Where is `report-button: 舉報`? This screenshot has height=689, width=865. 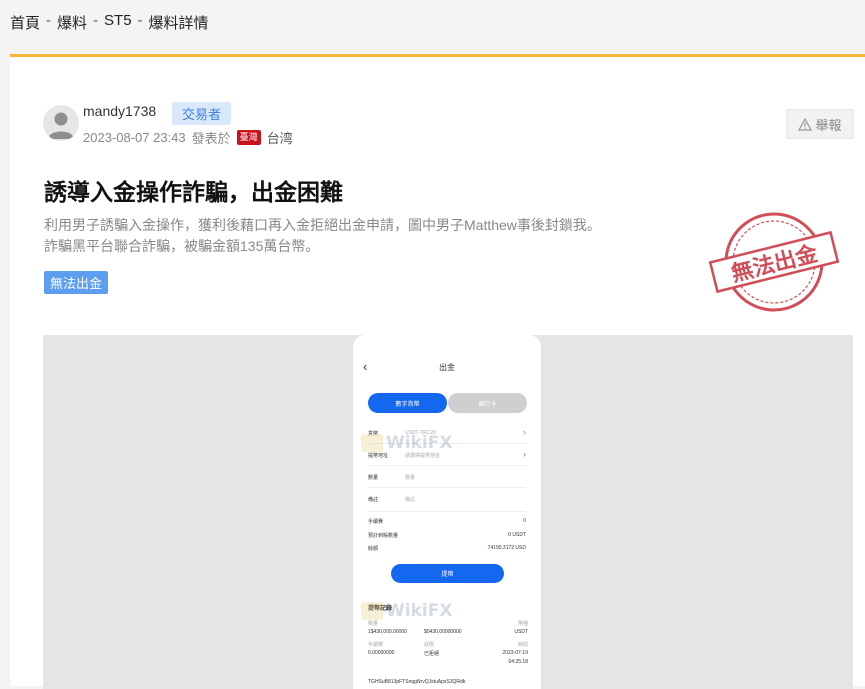
report-button: 舉報 is located at coordinates (820, 124).